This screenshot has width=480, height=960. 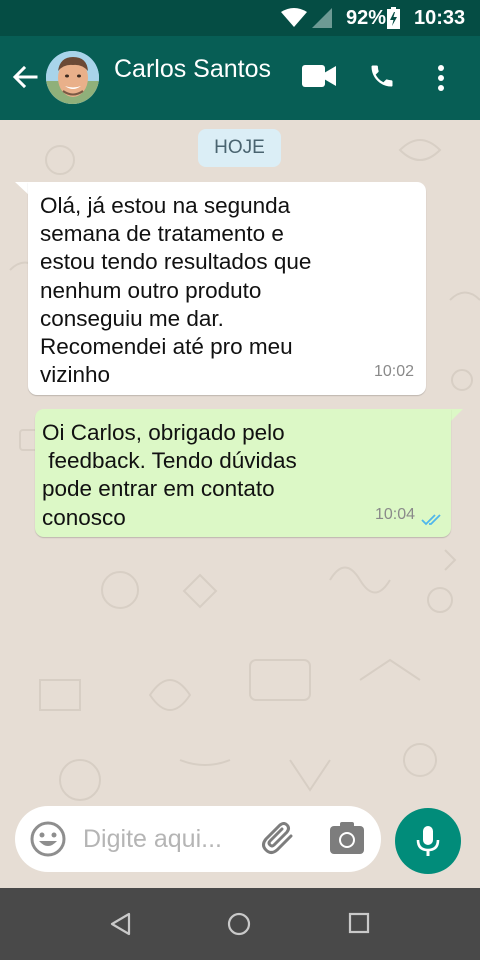 I want to click on message-time: 10:02, so click(x=393, y=371).